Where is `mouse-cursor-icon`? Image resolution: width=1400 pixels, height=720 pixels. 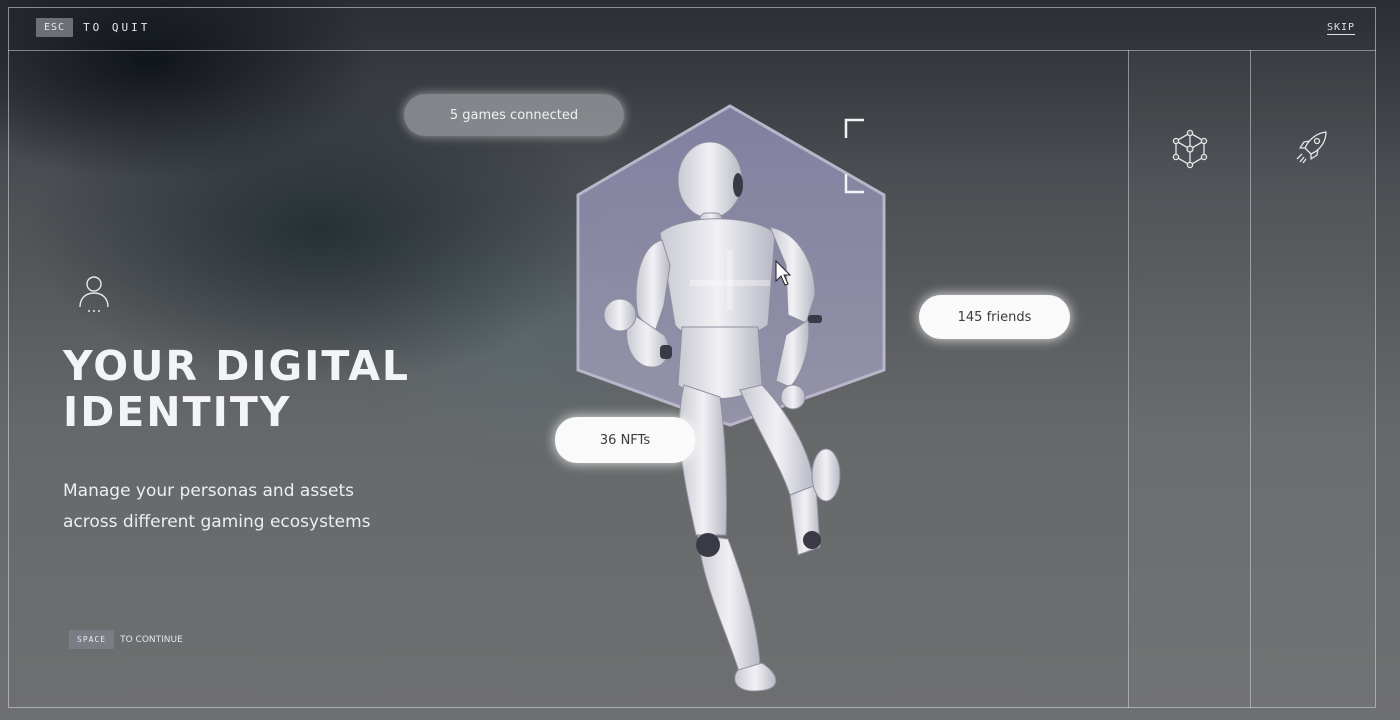
mouse-cursor-icon is located at coordinates (783, 273).